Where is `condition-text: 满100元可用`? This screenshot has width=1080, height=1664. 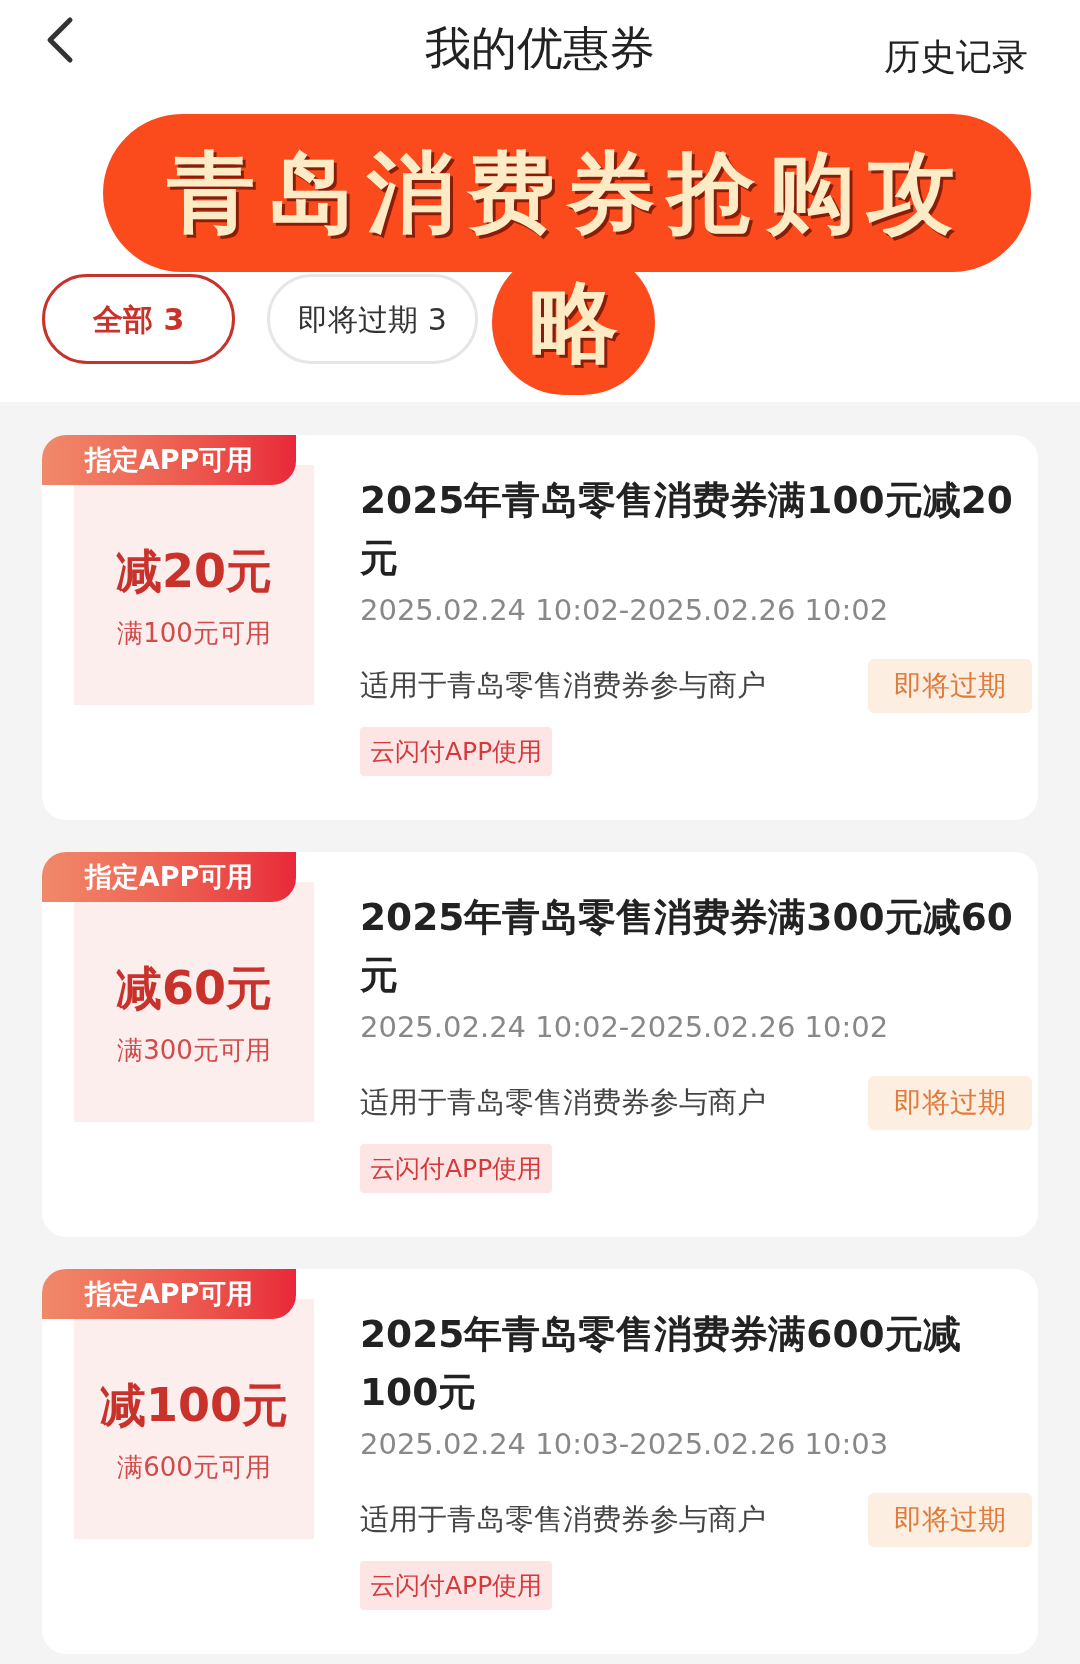 condition-text: 满100元可用 is located at coordinates (194, 633).